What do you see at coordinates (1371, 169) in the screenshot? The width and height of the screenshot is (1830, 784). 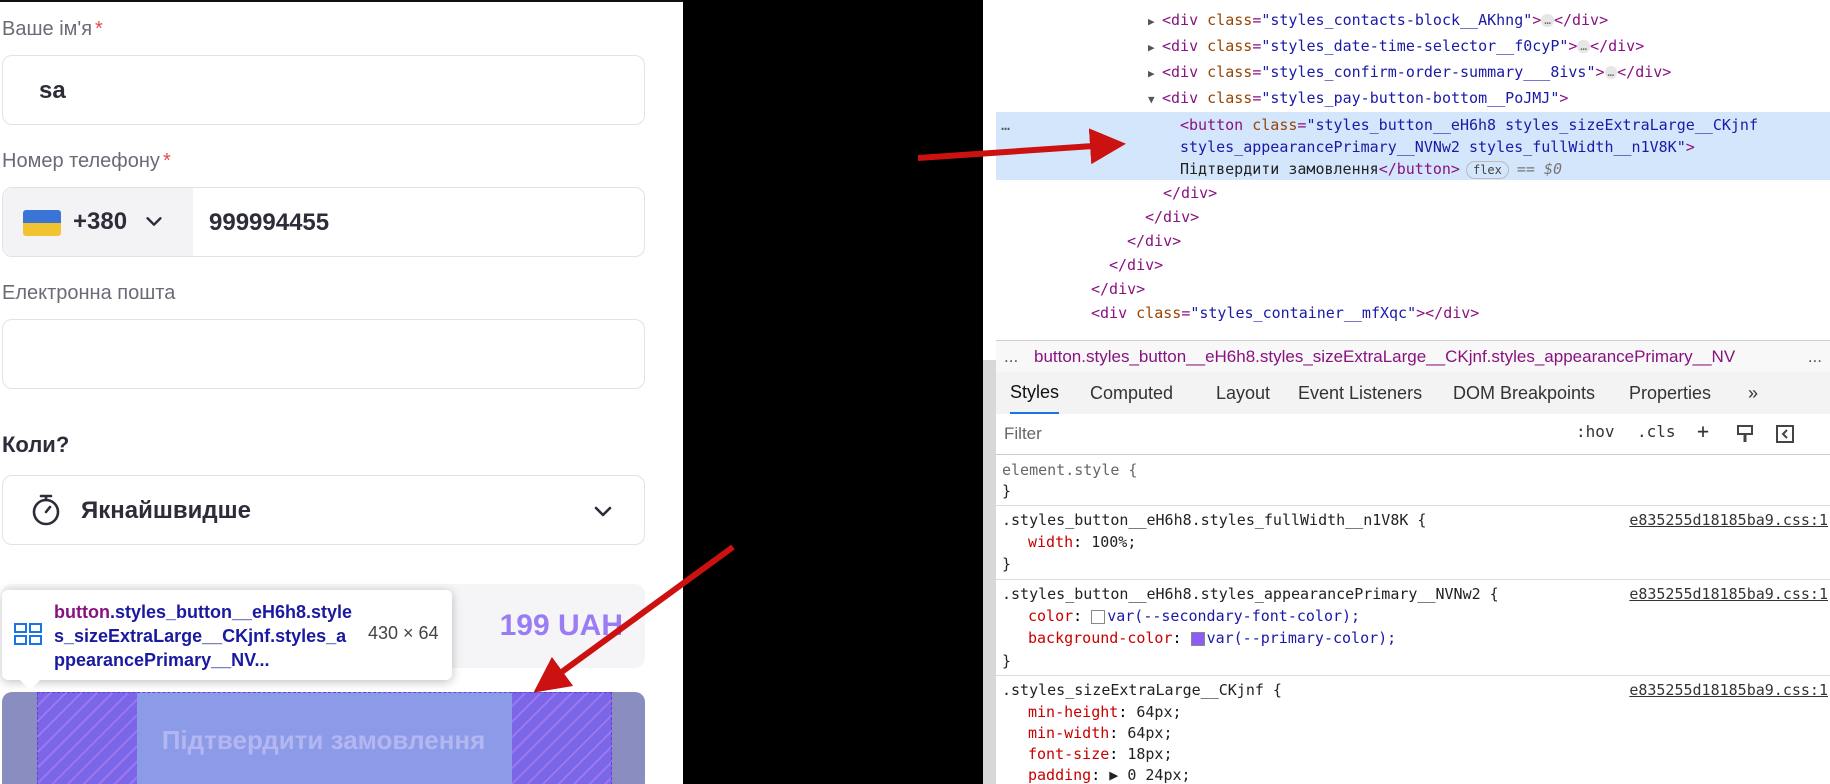 I see `selected-button-node-text: Підтвердити замовлення</button> flex == $0` at bounding box center [1371, 169].